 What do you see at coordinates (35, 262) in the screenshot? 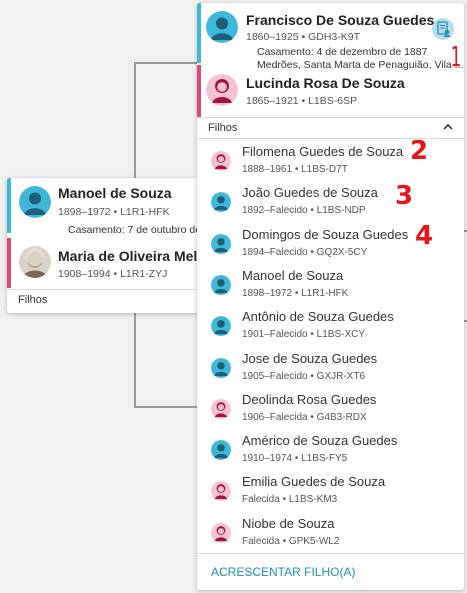
I see `wife-photo-avatar` at bounding box center [35, 262].